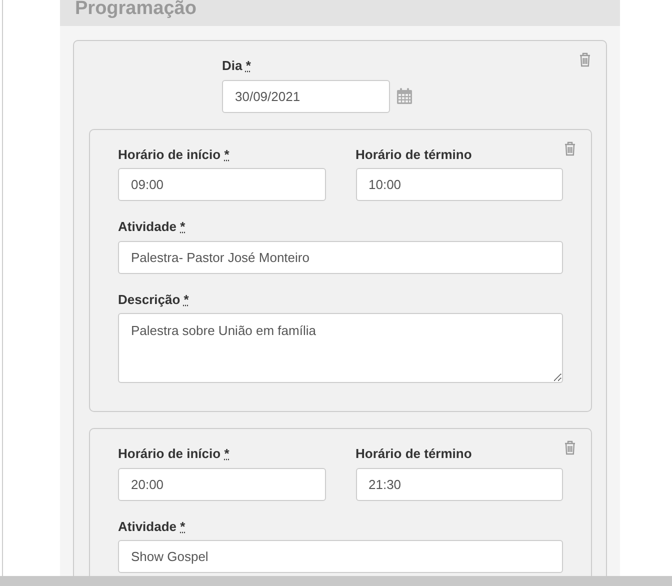  I want to click on description-field: Palestra sobre União em família, so click(340, 348).